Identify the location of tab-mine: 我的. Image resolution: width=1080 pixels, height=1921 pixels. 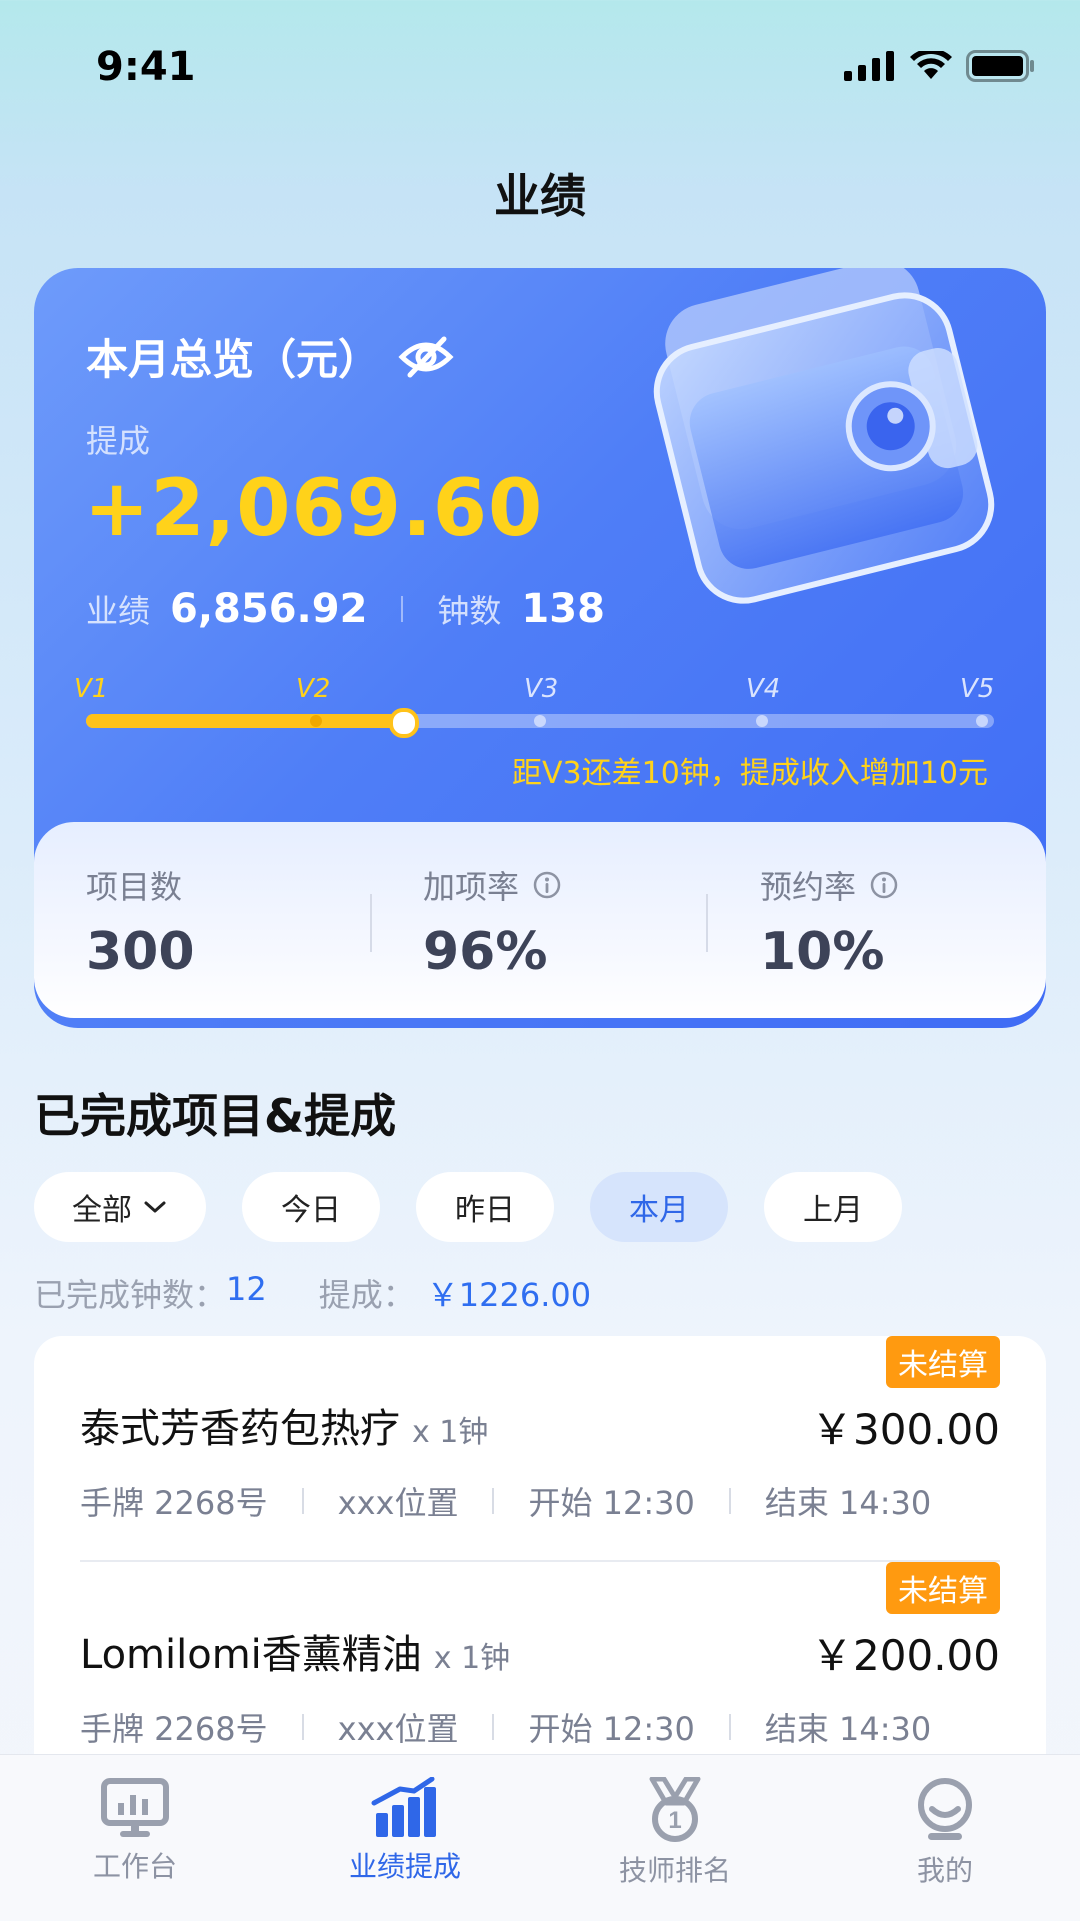
(945, 1838).